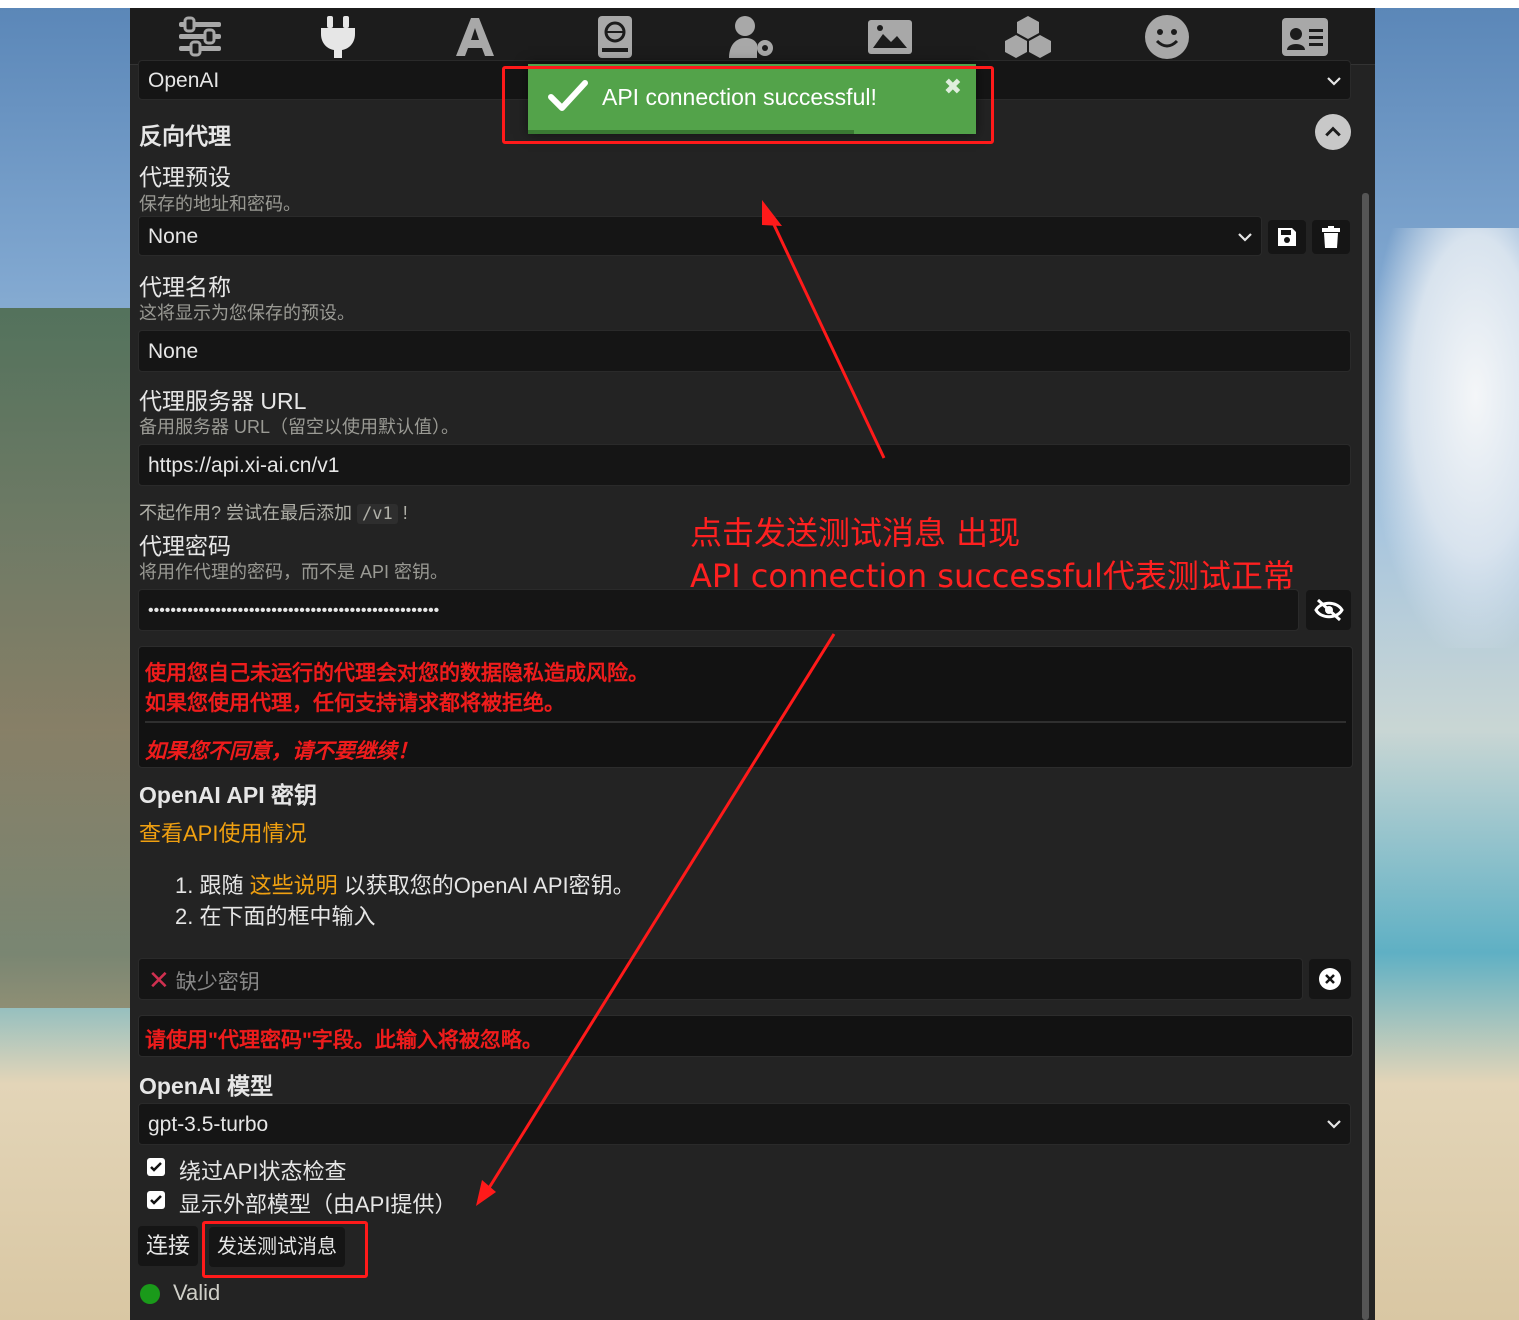 Image resolution: width=1519 pixels, height=1320 pixels. Describe the element at coordinates (659, 915) in the screenshot. I see `arrow-to-button` at that location.